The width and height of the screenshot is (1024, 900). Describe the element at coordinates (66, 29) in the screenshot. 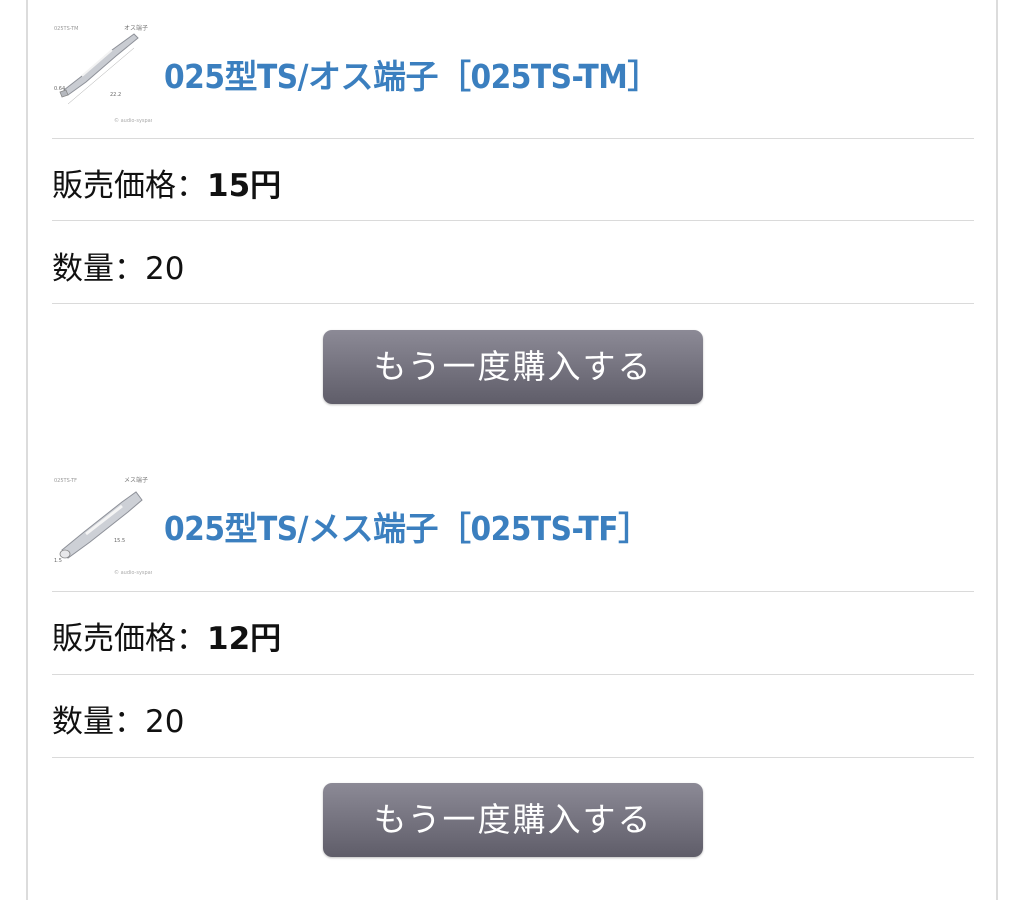

I see `svg-text: 025TS-TM` at that location.